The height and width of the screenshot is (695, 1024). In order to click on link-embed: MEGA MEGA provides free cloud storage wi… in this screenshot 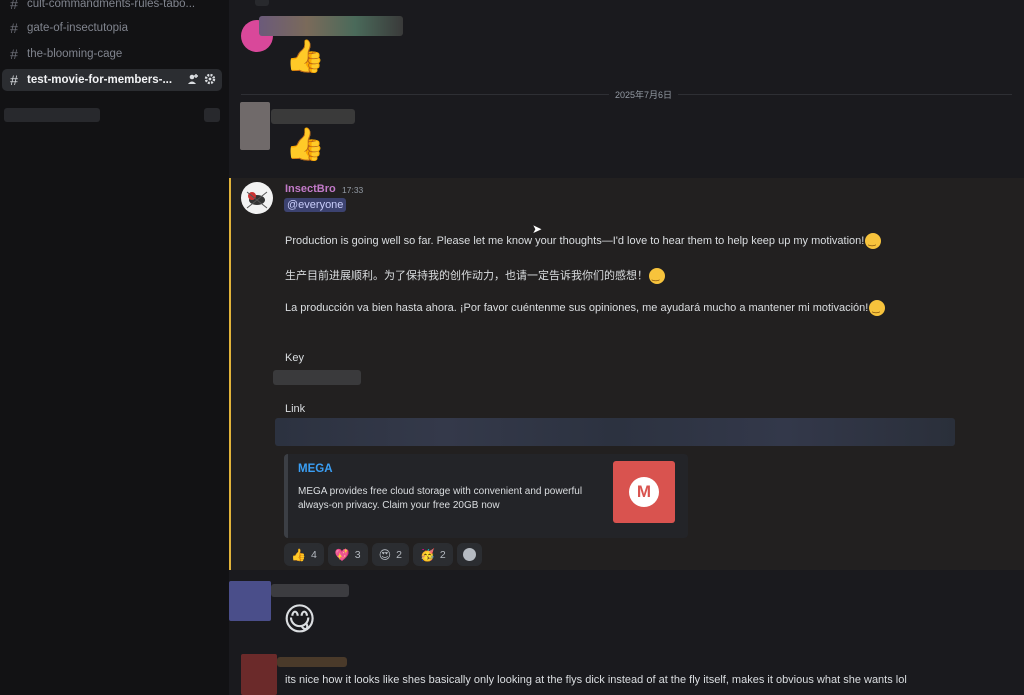, I will do `click(486, 496)`.